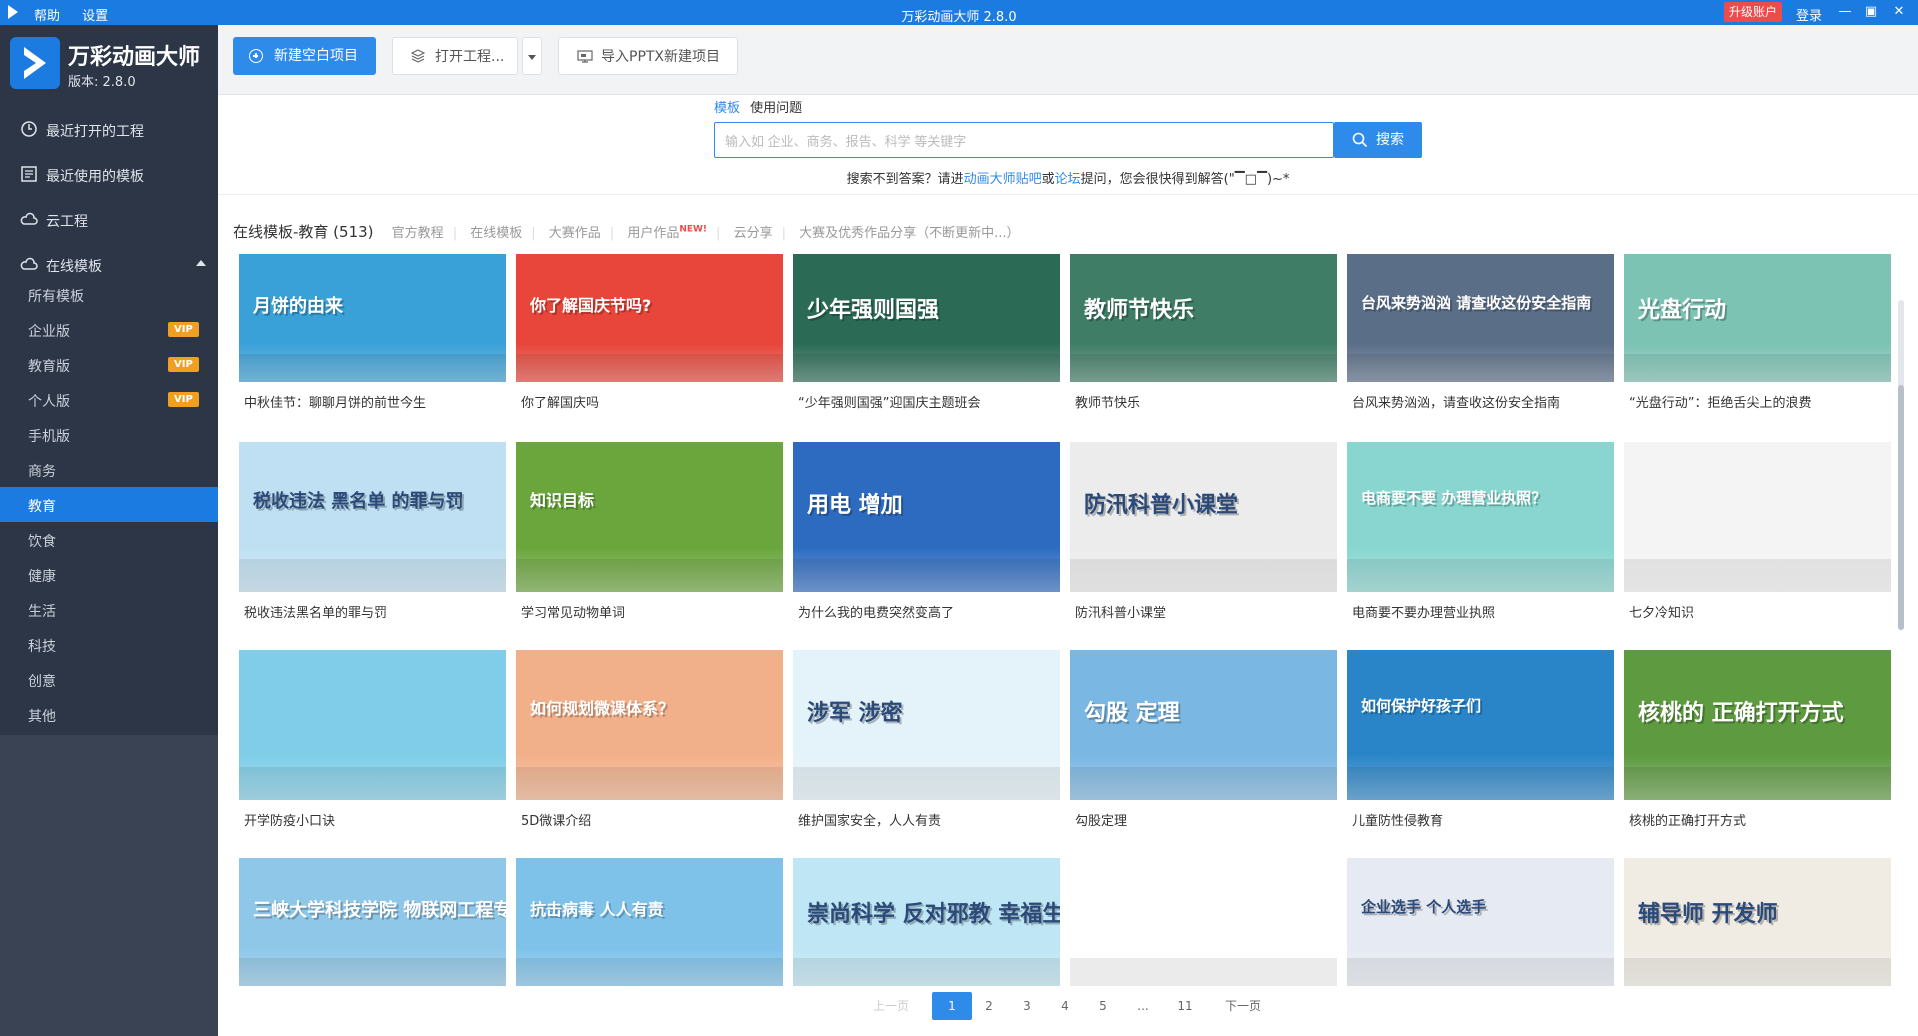 The image size is (1918, 1036). Describe the element at coordinates (1757, 725) in the screenshot. I see `template-thumbnail: 核桃的 正确打开方式` at that location.